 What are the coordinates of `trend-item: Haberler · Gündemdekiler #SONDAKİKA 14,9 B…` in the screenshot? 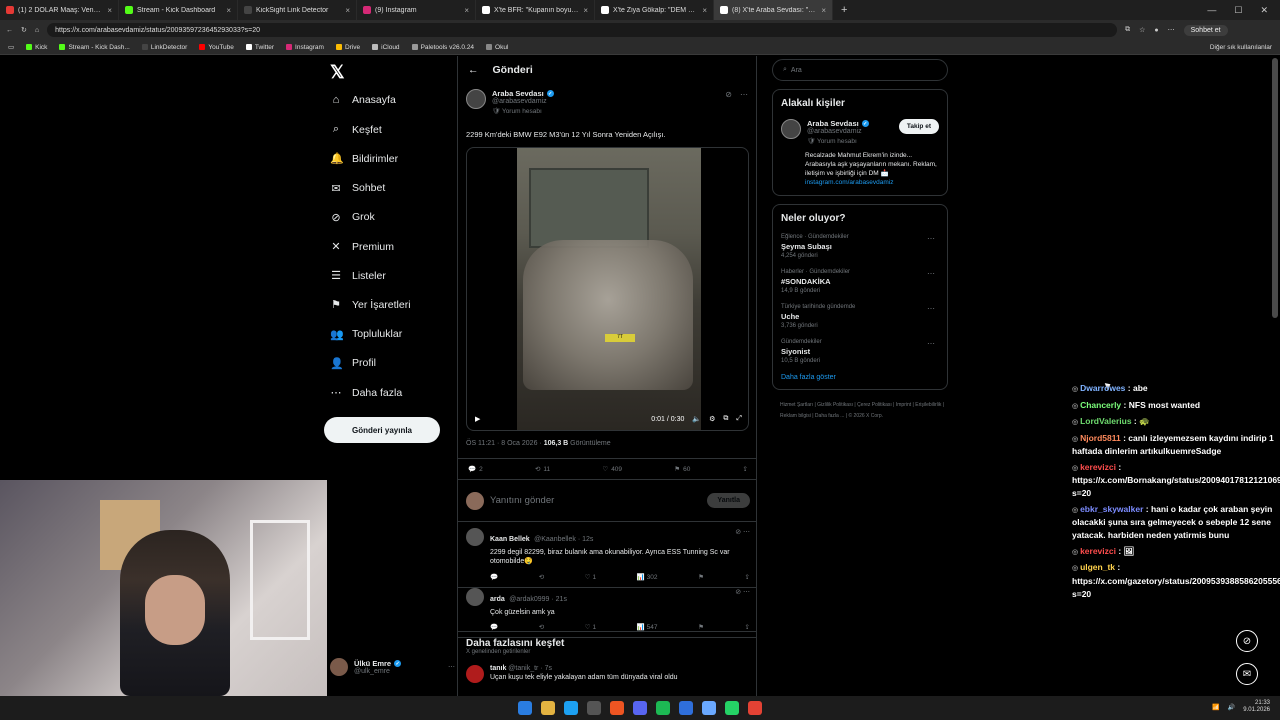 It's located at (860, 281).